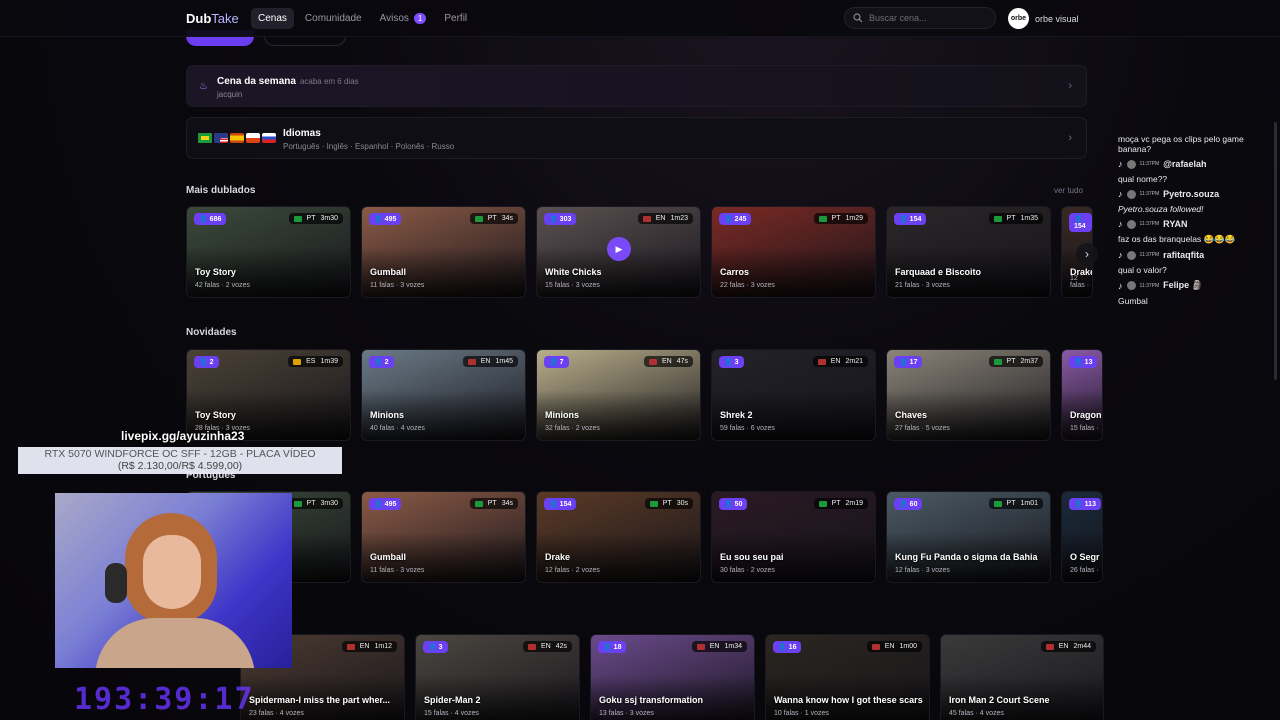  I want to click on dub-count-badge: 👤 17, so click(908, 362).